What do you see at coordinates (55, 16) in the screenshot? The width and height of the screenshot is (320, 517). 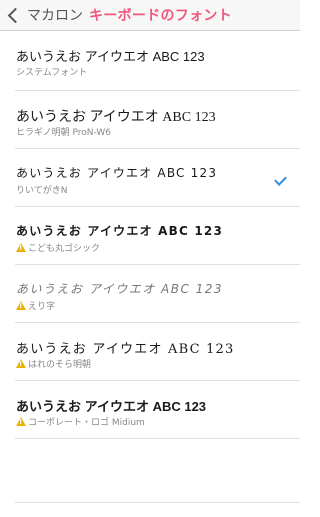 I see `back-button-label: マカロン` at bounding box center [55, 16].